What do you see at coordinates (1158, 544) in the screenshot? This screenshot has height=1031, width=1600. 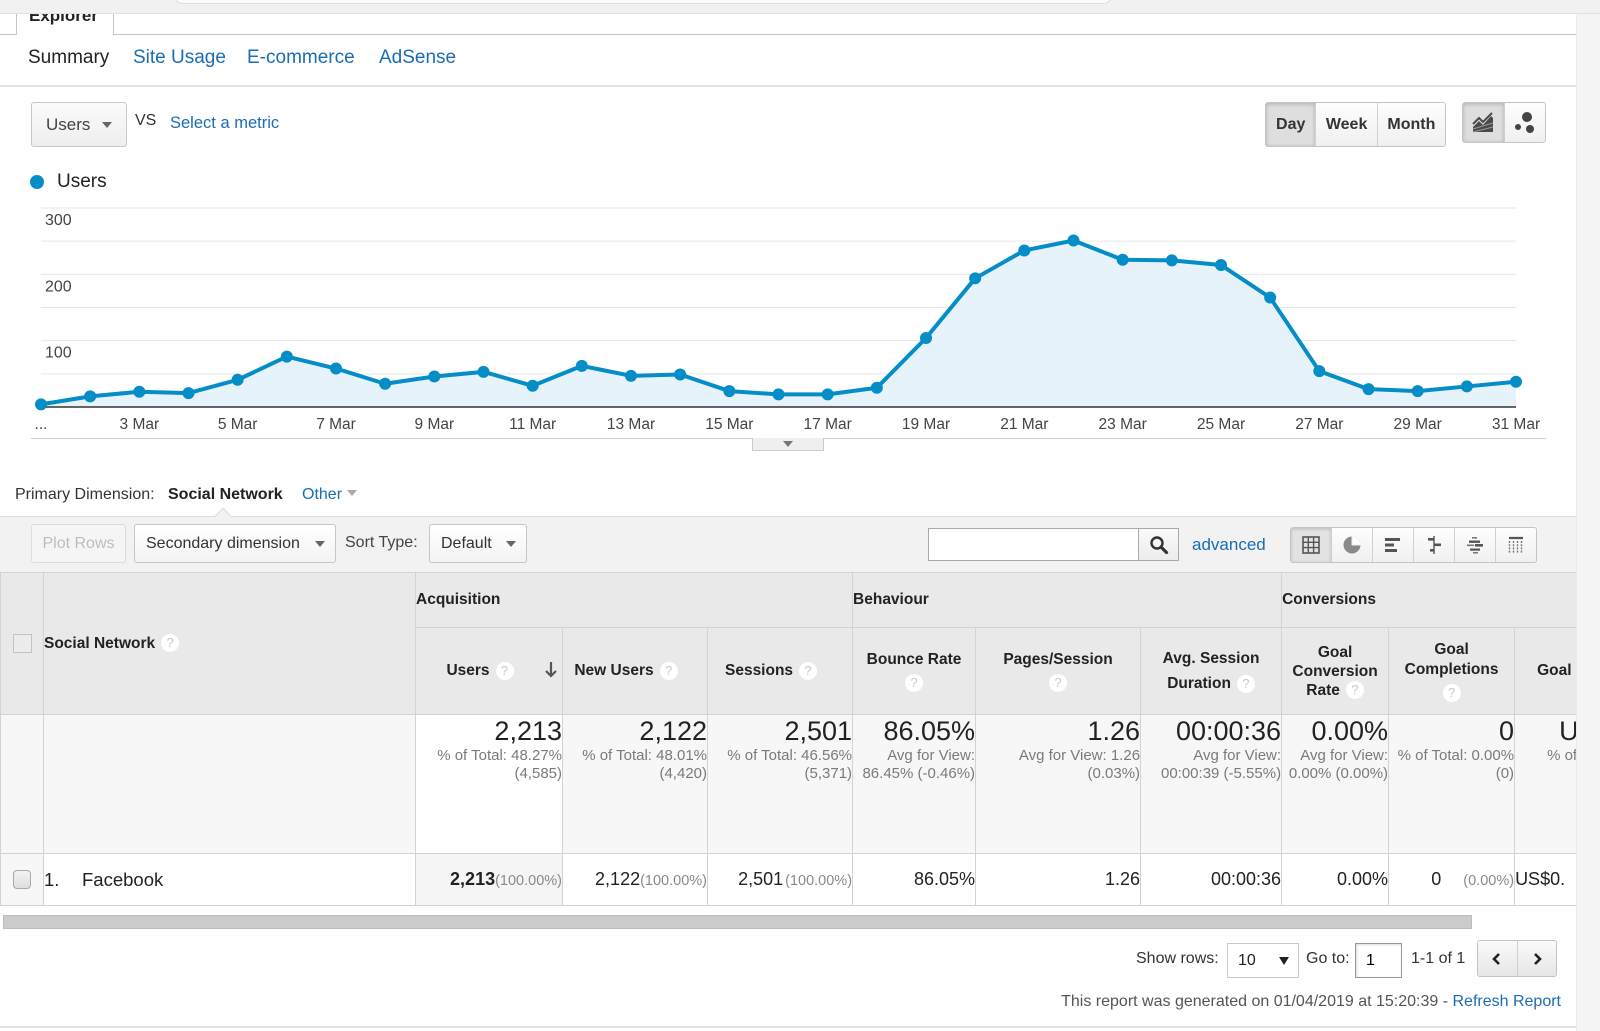 I see `table-search-button` at bounding box center [1158, 544].